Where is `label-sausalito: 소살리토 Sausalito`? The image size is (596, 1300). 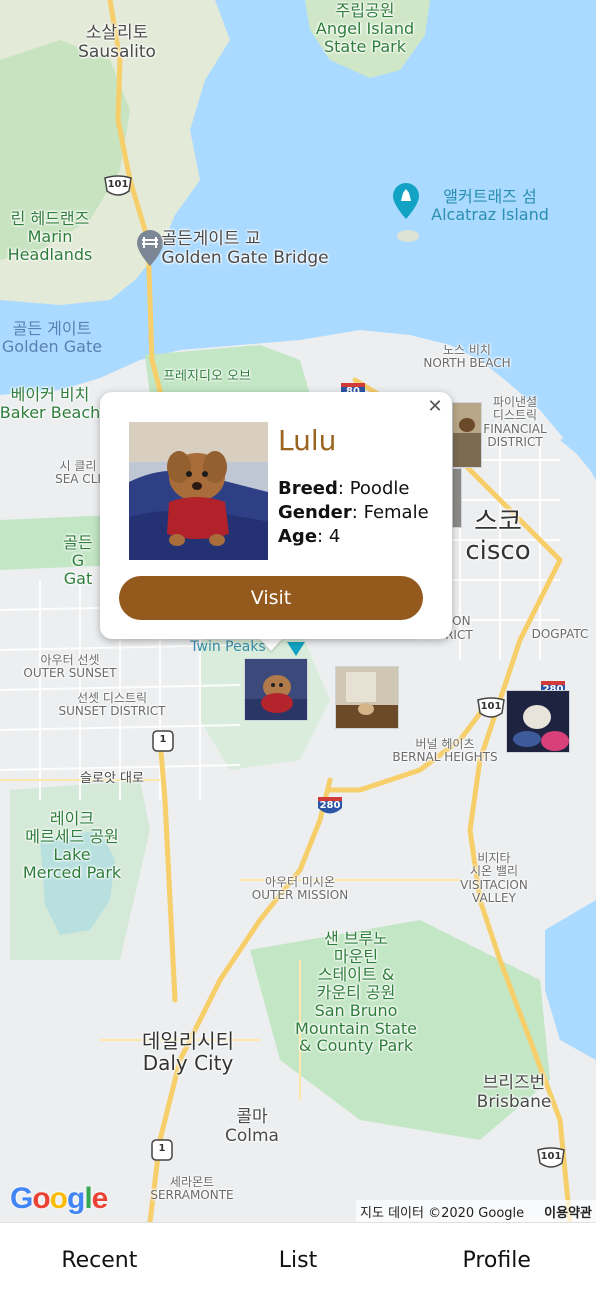
label-sausalito: 소살리토 Sausalito is located at coordinates (117, 43).